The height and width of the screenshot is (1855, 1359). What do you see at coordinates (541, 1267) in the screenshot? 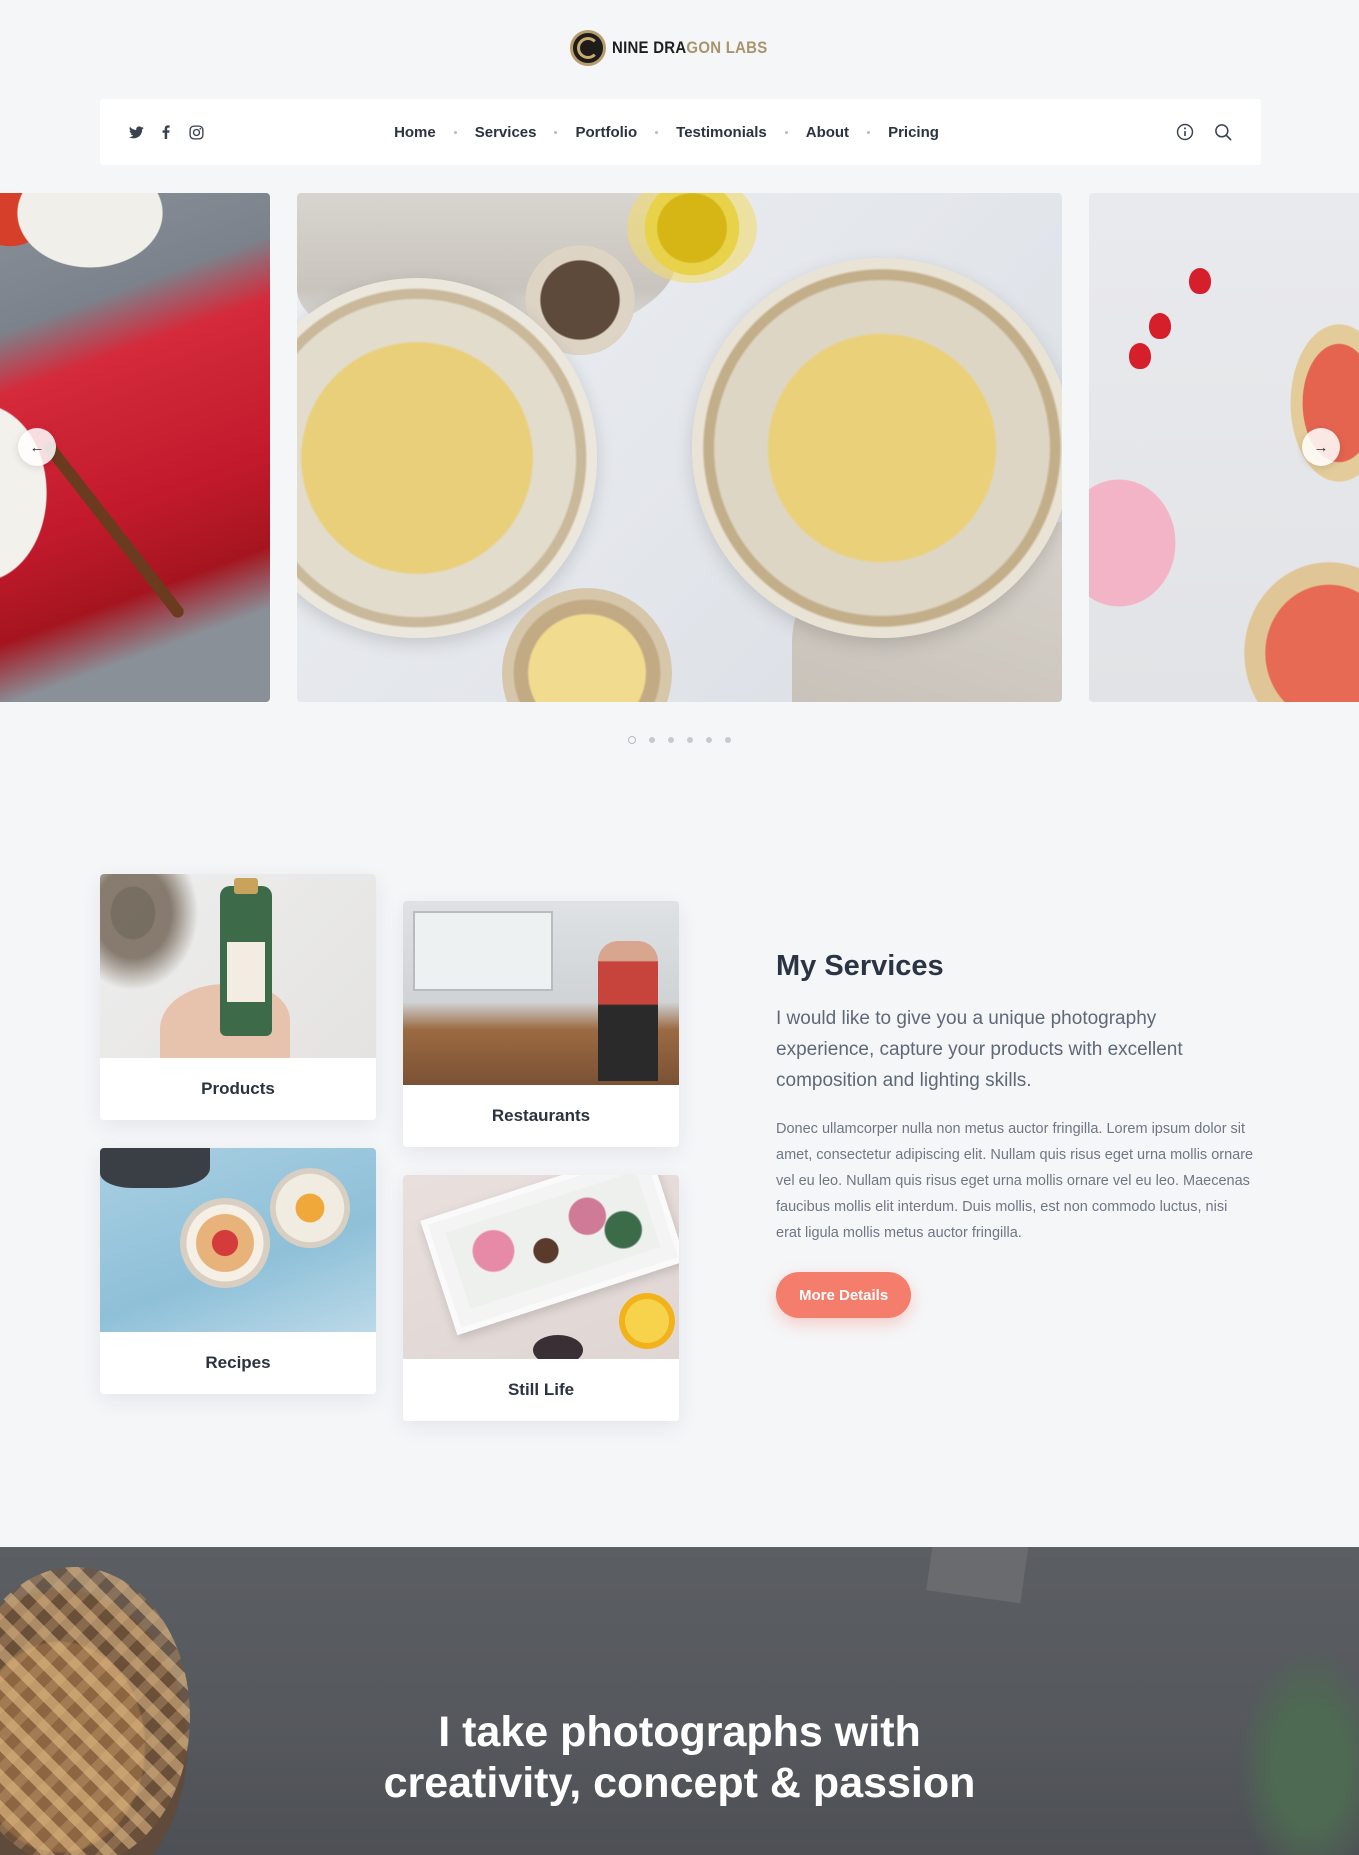
I see `still-life-image` at bounding box center [541, 1267].